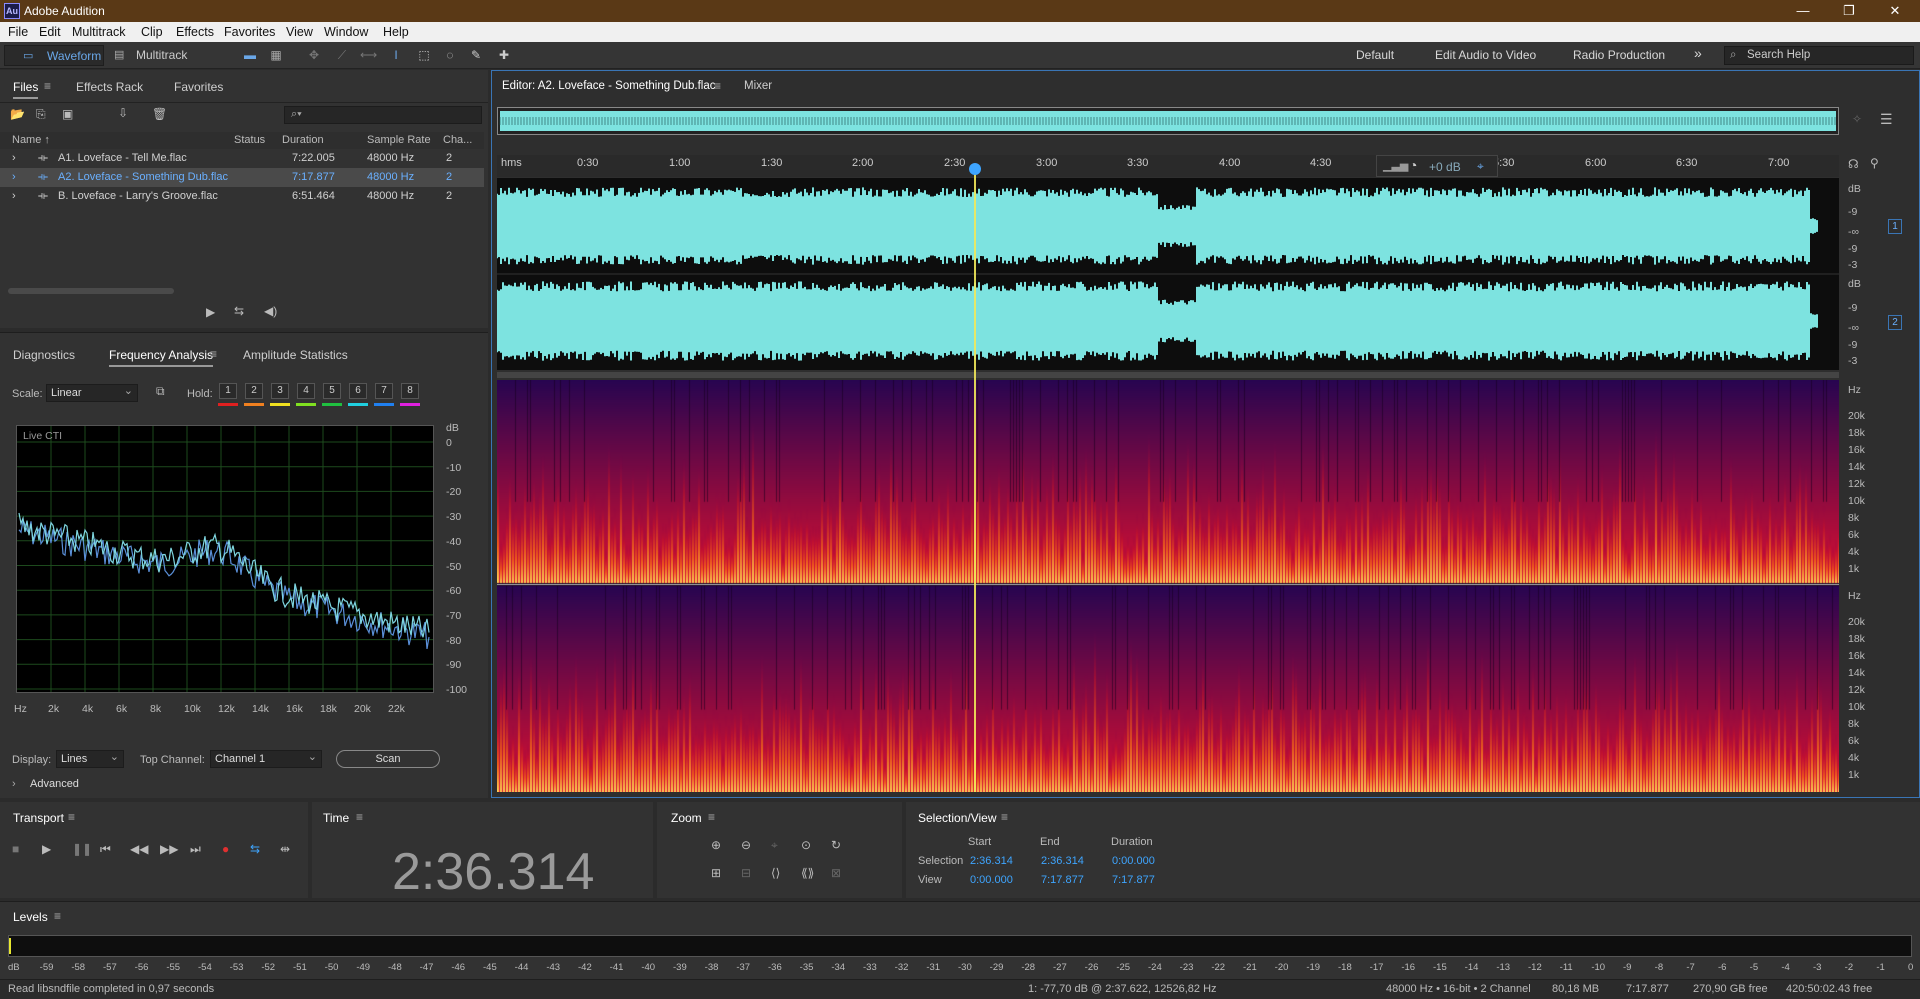 The height and width of the screenshot is (999, 1920). I want to click on move-tool-icon: ✥, so click(314, 55).